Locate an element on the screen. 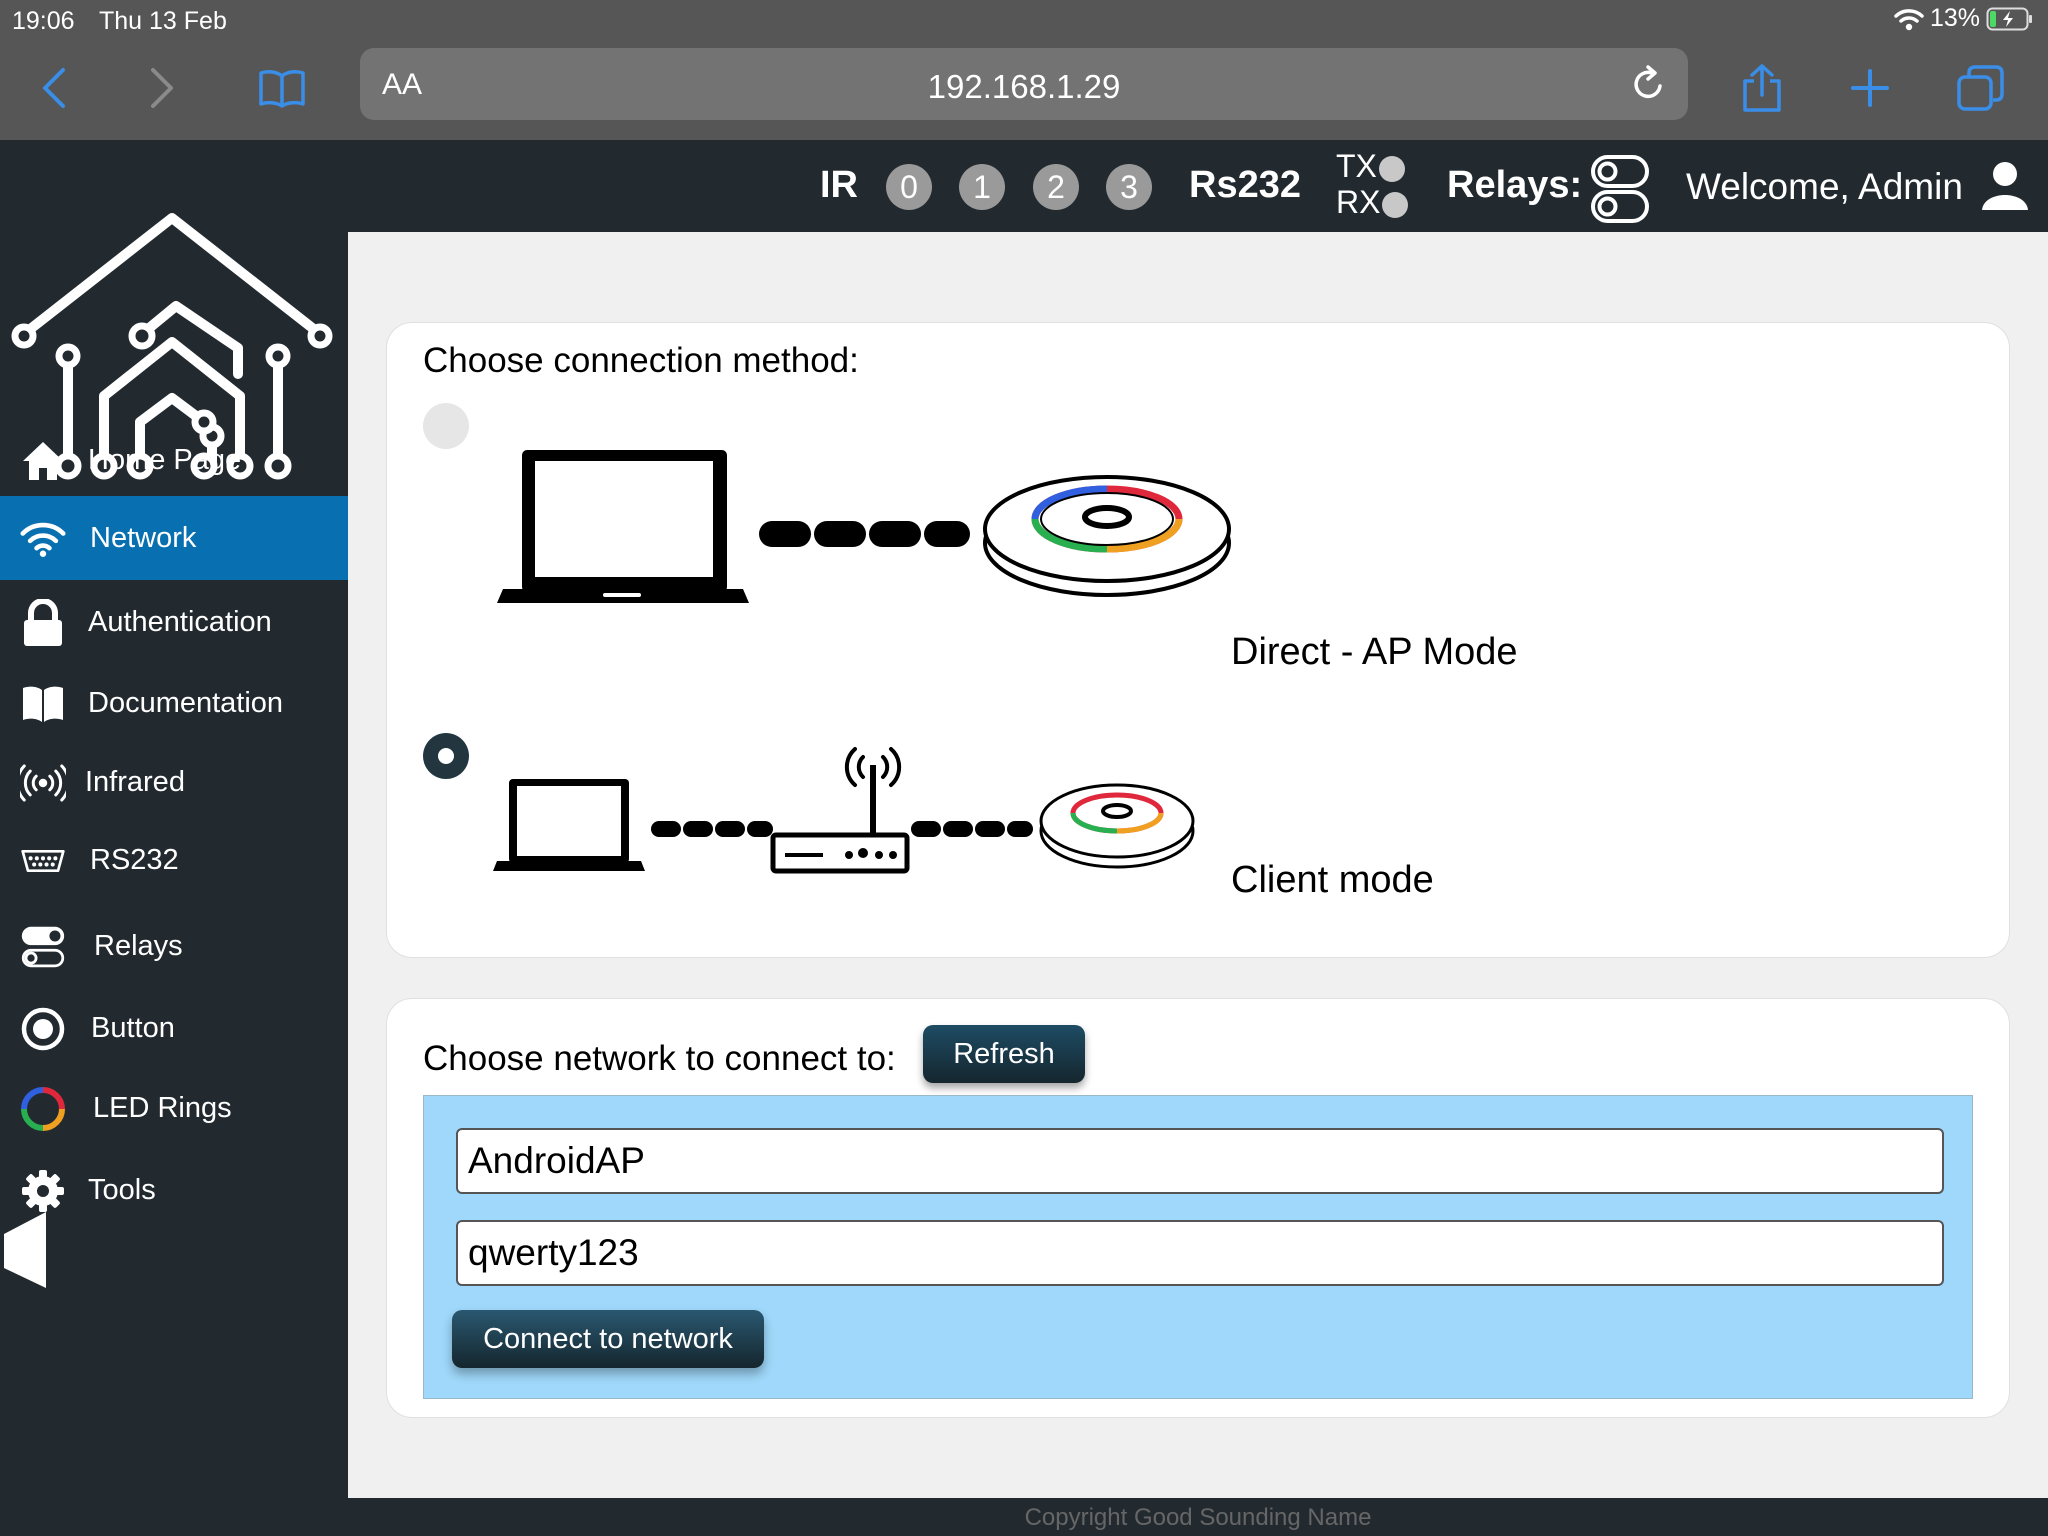 The image size is (2048, 1536). status-bar: 19:06 Thu 13 Feb 13% is located at coordinates (1024, 20).